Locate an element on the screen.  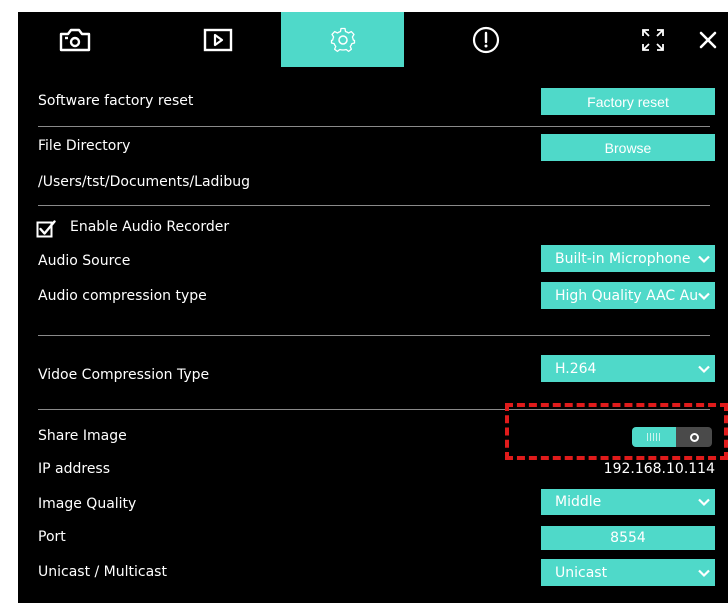
video-compression-label: Vidoe Compression Type is located at coordinates (124, 375).